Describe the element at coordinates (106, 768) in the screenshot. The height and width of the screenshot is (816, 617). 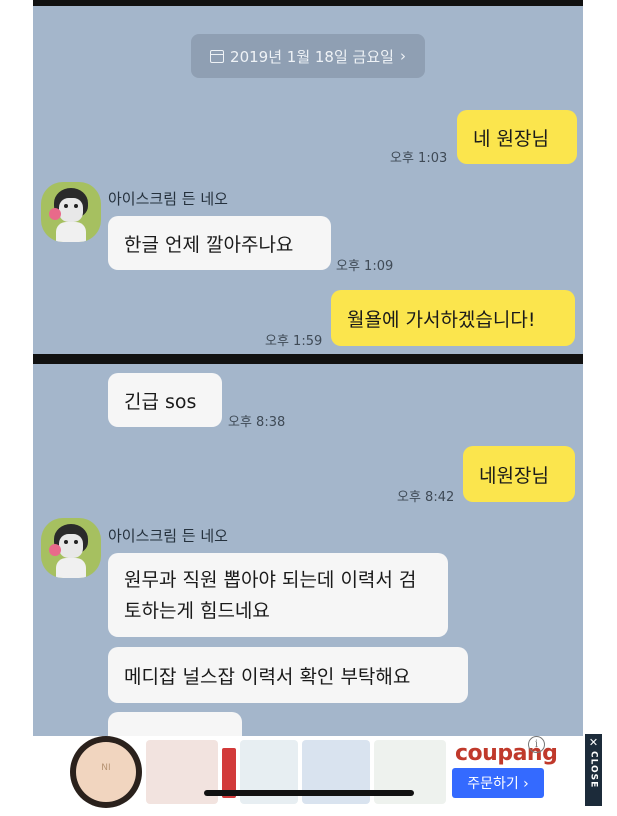
I see `compact-logo: NI` at that location.